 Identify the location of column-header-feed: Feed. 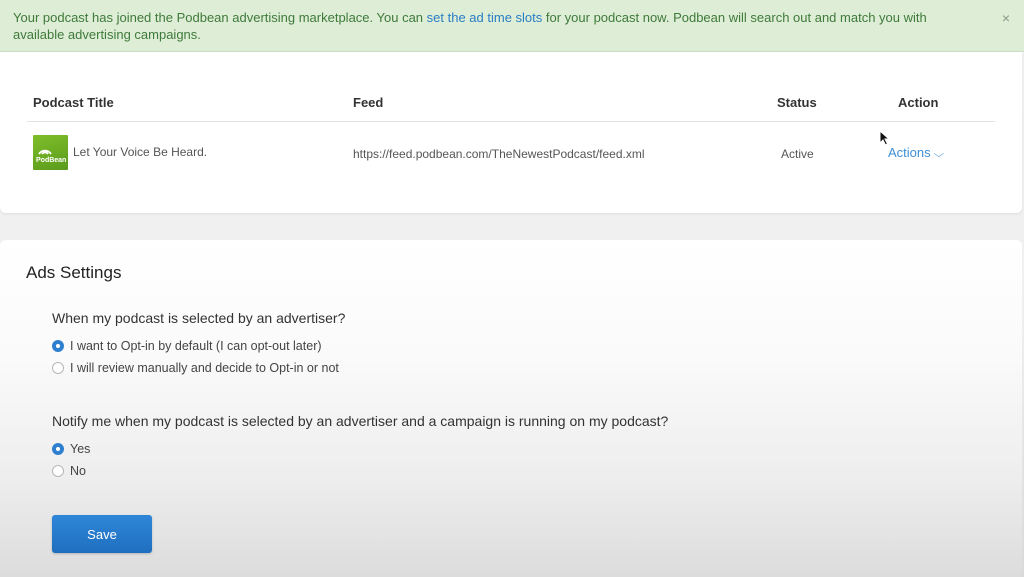
(368, 102).